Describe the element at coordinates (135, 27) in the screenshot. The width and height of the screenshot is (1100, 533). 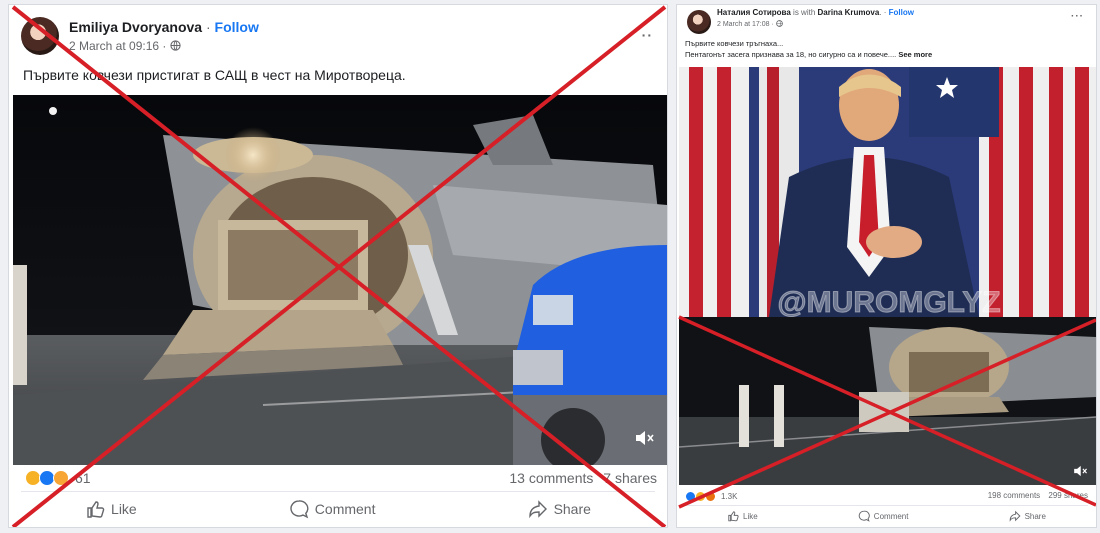
I see `author-name: Emiliya Dvoryanova` at that location.